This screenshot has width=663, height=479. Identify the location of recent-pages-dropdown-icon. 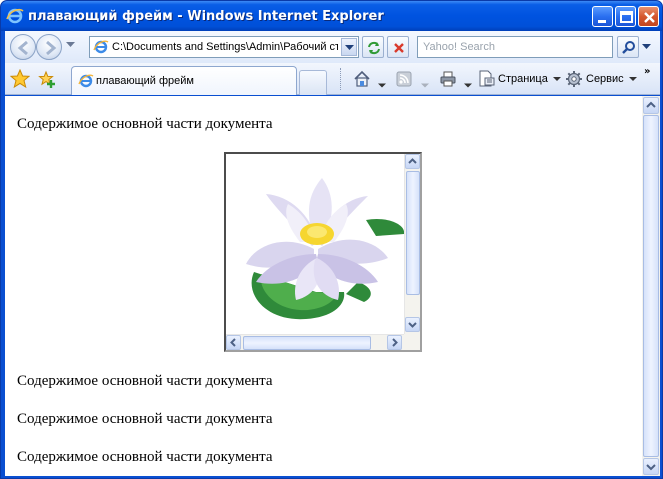
(70, 45).